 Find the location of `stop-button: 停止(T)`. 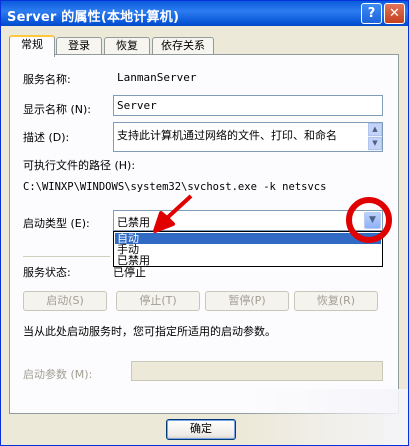

stop-button: 停止(T) is located at coordinates (158, 301).